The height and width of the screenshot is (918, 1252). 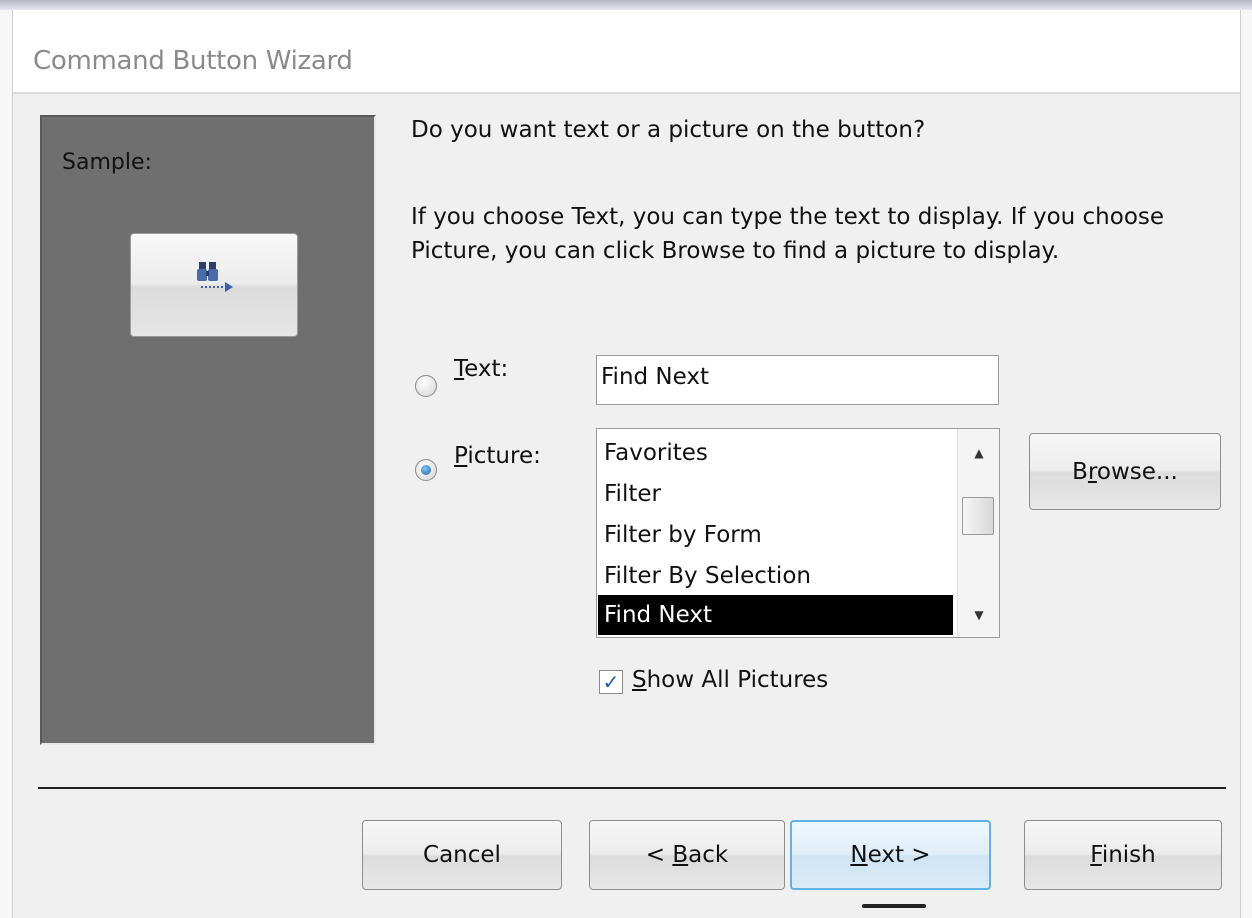 I want to click on listbox-scrollbar: ▲ ▼, so click(x=978, y=533).